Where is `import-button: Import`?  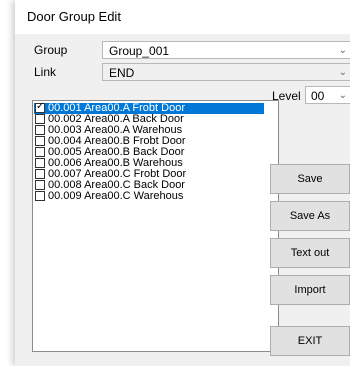
import-button: Import is located at coordinates (310, 290).